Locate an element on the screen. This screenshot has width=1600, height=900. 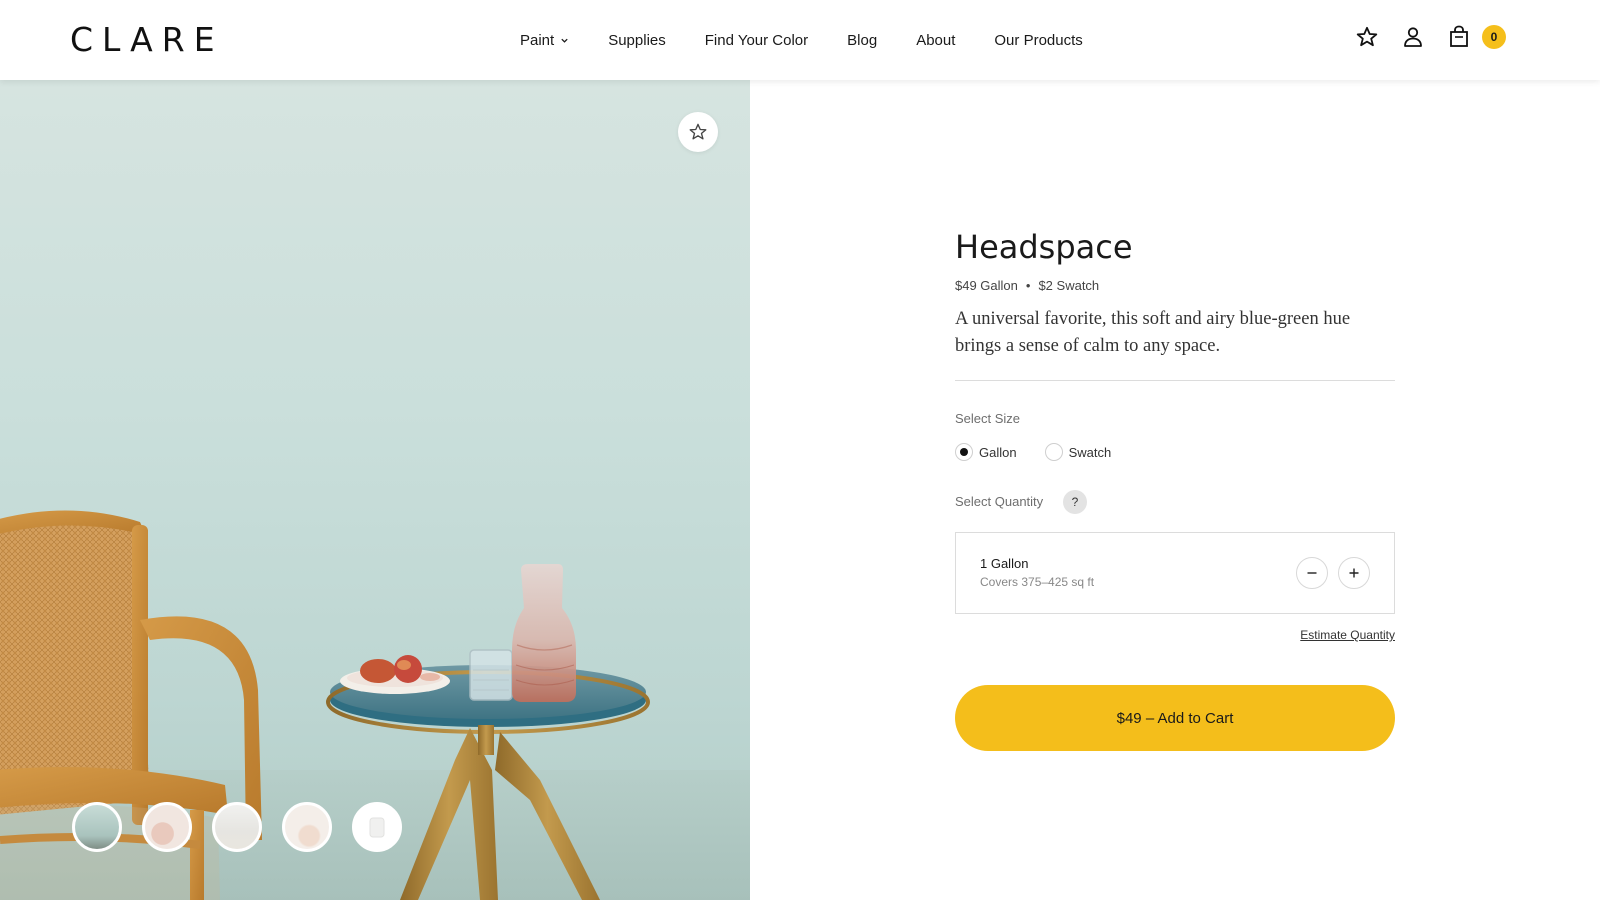
price-line: $49 Gallon • $2 Swatch is located at coordinates (1027, 285).